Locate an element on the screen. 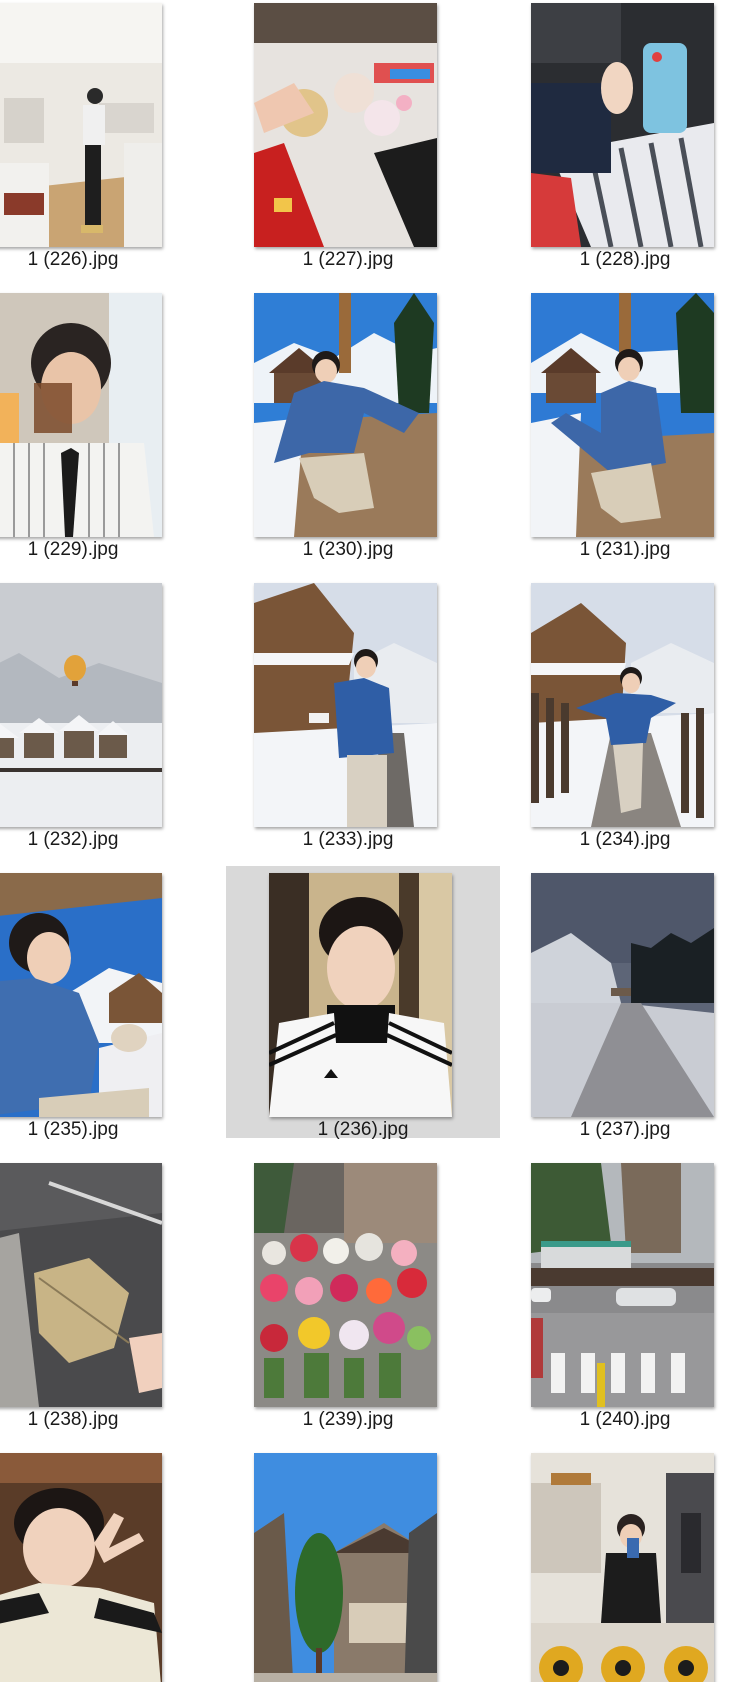 The width and height of the screenshot is (735, 1682). file-name: 1 (240).jpg is located at coordinates (611, 1420).